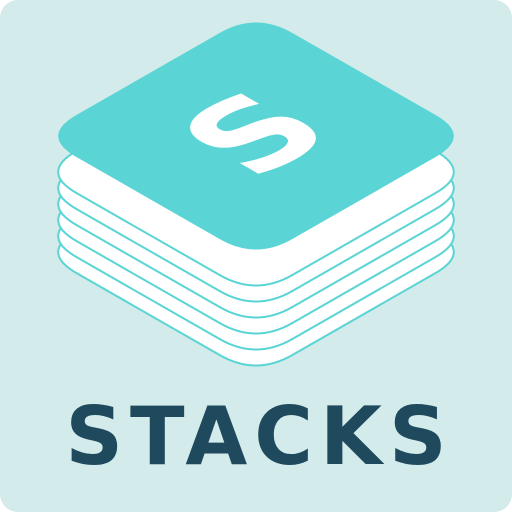 The width and height of the screenshot is (512, 512). I want to click on app-name-wordmark: STACKS, so click(259, 436).